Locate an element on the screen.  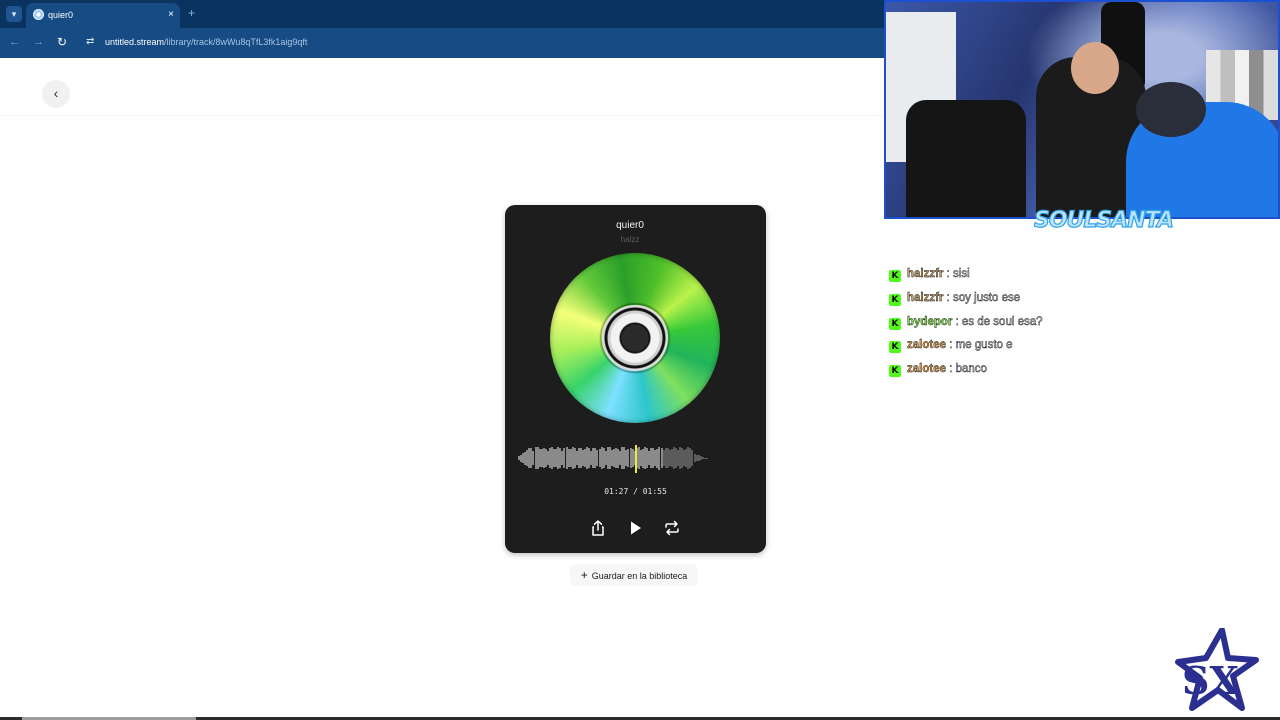
back-button: ‹ is located at coordinates (56, 94).